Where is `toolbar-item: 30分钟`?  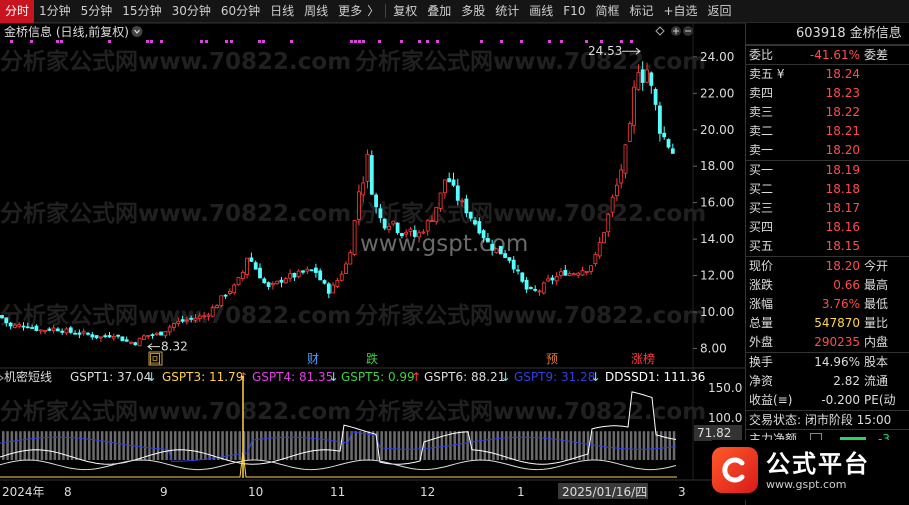 toolbar-item: 30分钟 is located at coordinates (191, 11).